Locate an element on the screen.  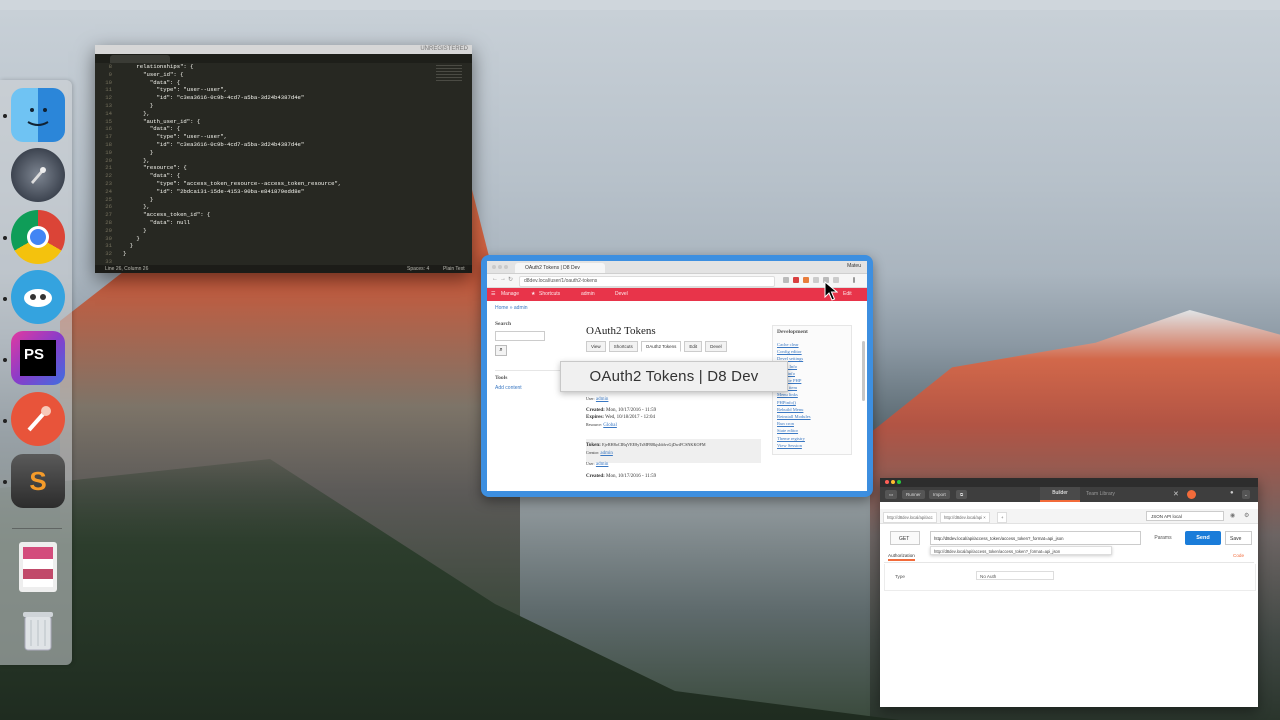
launchpad-icon is located at coordinates (38, 175).